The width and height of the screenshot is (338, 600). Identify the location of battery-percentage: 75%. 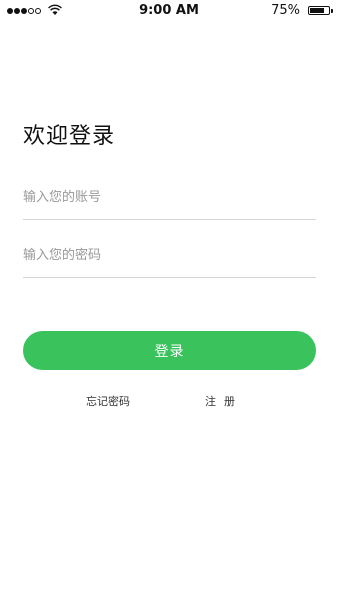
(285, 10).